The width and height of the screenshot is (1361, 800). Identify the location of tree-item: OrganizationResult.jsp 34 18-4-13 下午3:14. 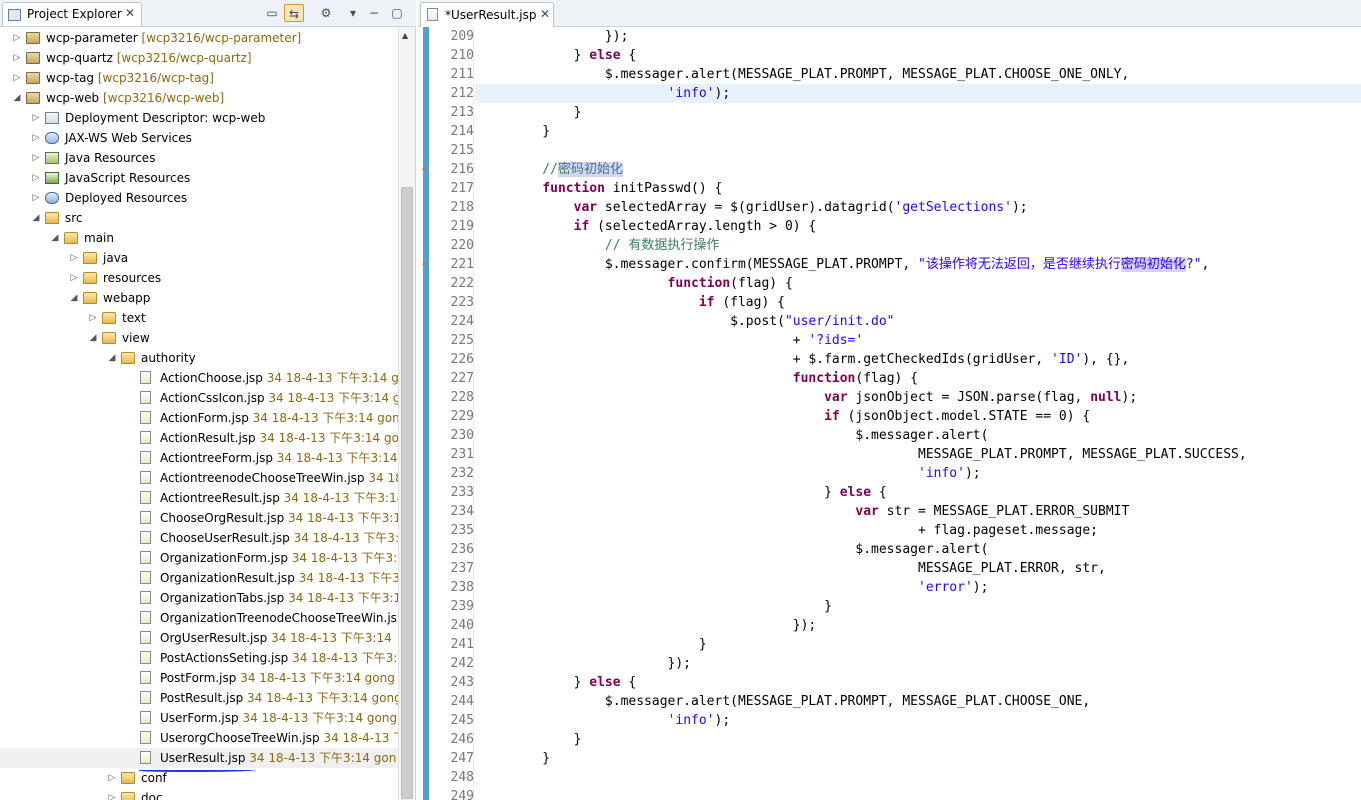
(199, 578).